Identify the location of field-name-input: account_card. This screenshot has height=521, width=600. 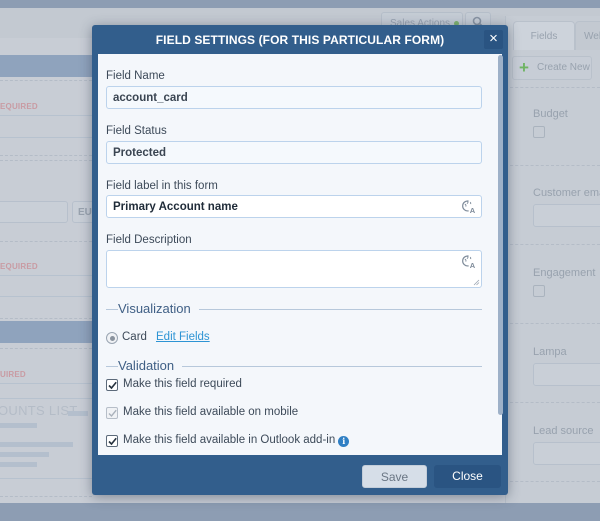
(294, 97).